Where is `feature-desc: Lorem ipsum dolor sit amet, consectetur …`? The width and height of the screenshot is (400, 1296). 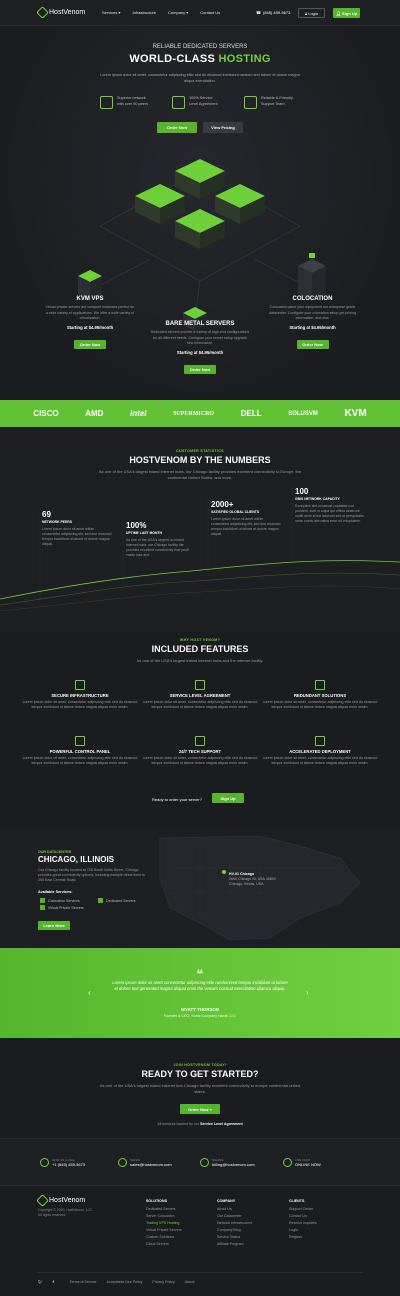
feature-desc: Lorem ipsum dolor sit amet, consectetur … is located at coordinates (320, 760).